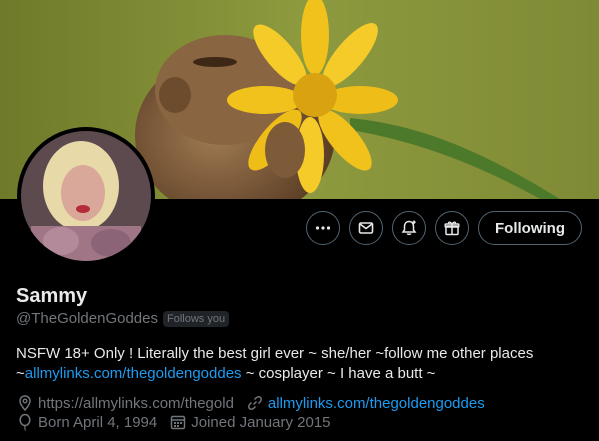 The height and width of the screenshot is (441, 599). I want to click on subscribe-button, so click(452, 228).